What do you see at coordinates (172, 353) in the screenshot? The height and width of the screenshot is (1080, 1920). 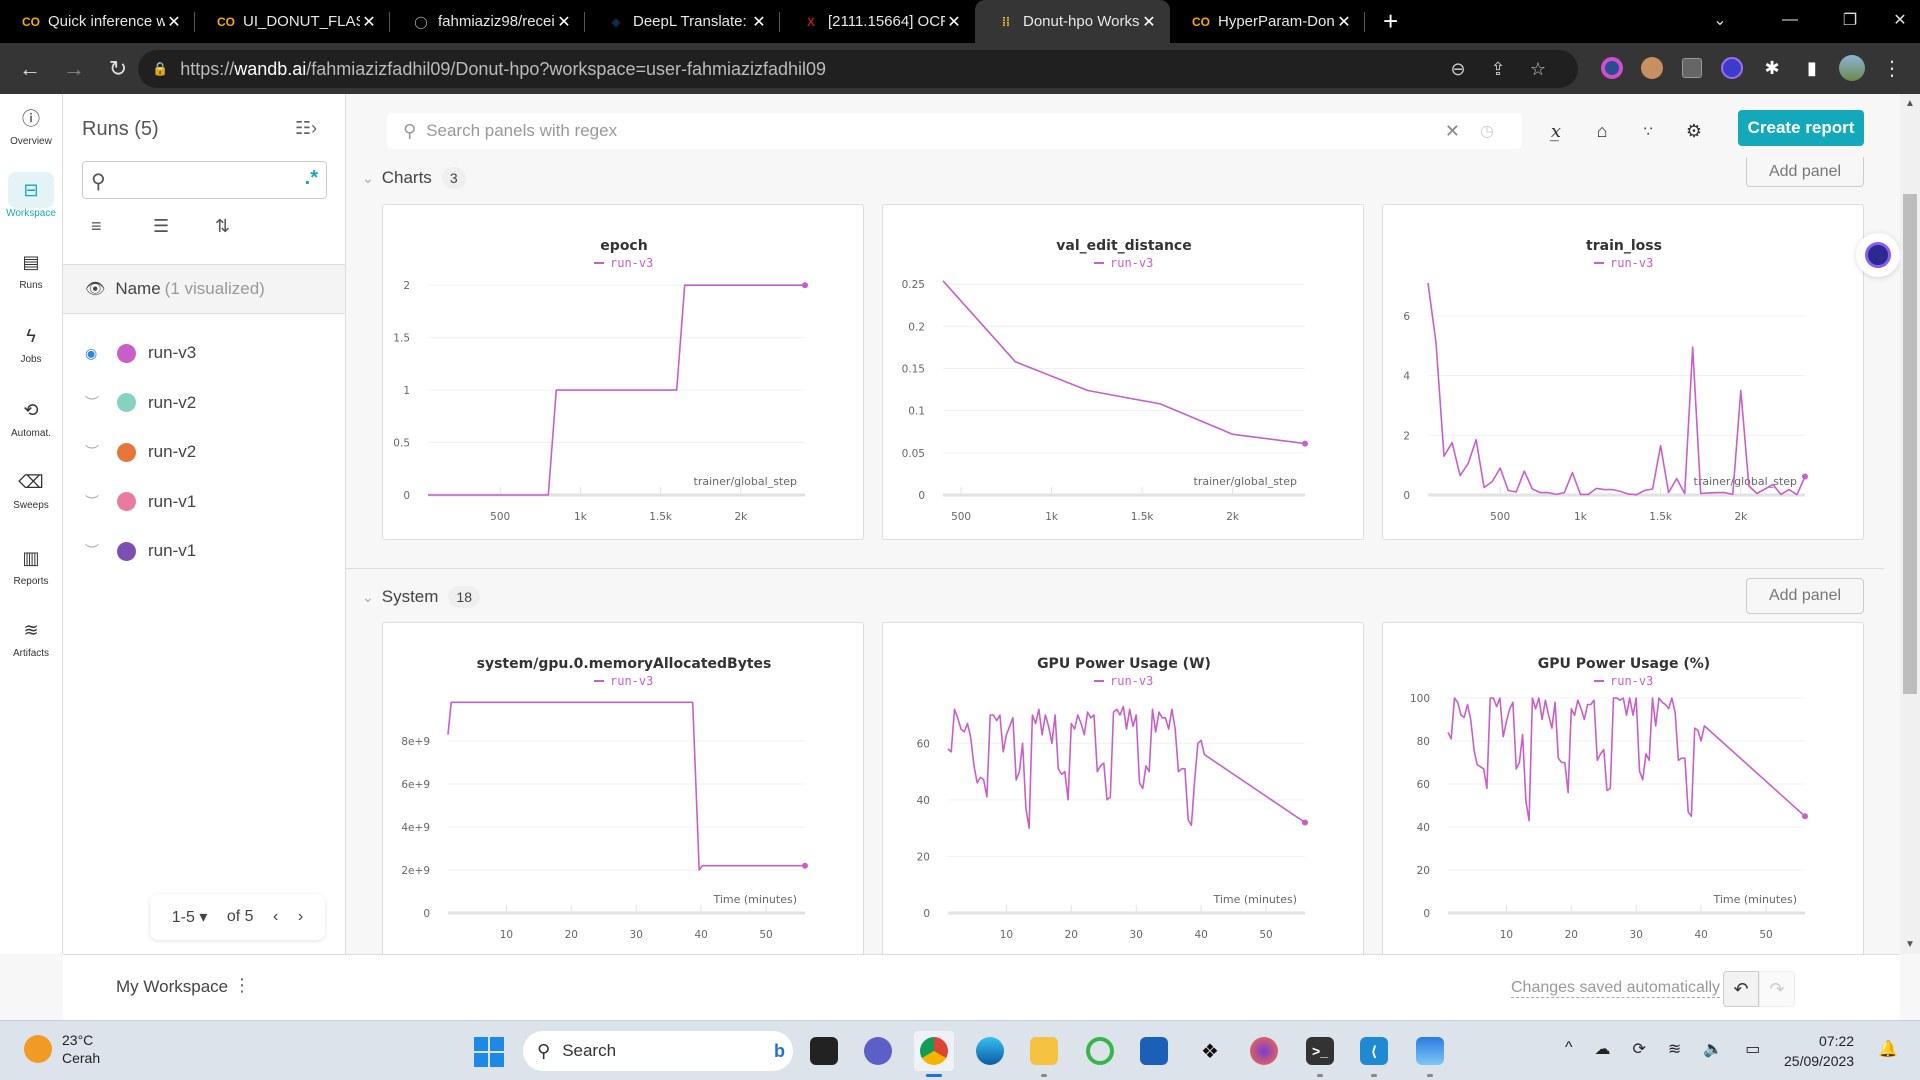 I see `run-name: run-v3` at bounding box center [172, 353].